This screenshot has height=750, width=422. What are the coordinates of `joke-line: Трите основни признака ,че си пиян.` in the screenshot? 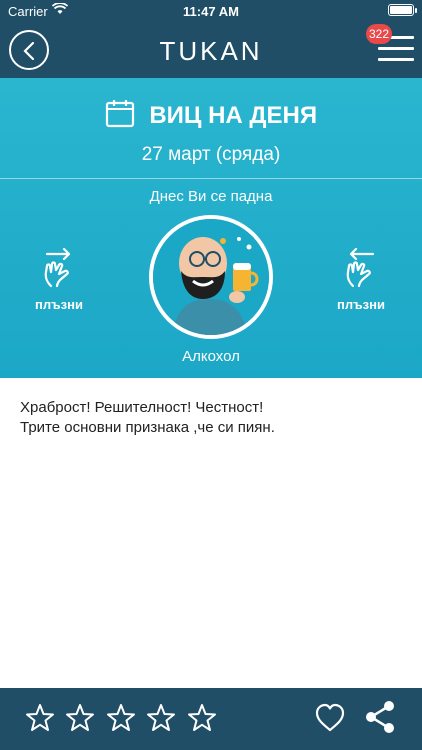 It's located at (147, 427).